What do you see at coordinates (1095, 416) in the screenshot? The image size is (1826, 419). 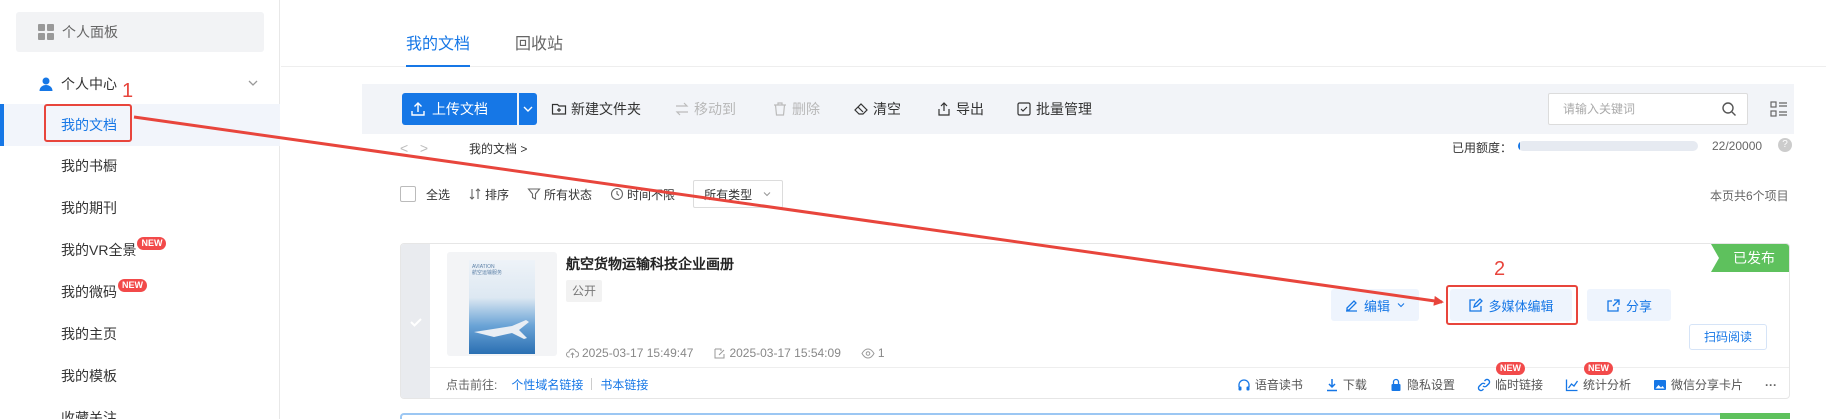 I see `next-document-card` at bounding box center [1095, 416].